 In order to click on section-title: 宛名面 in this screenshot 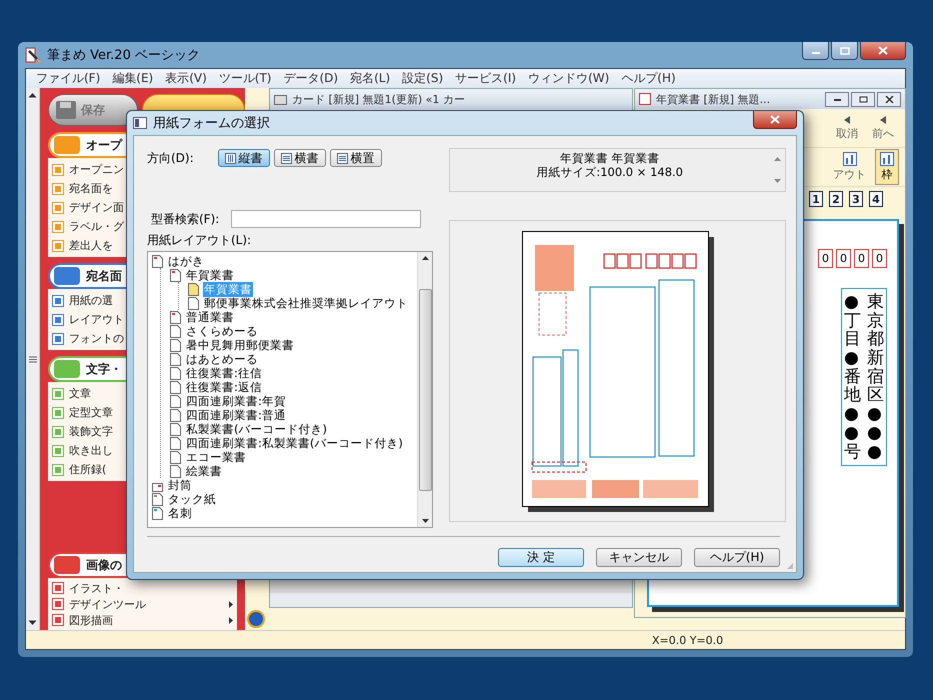, I will do `click(104, 276)`.